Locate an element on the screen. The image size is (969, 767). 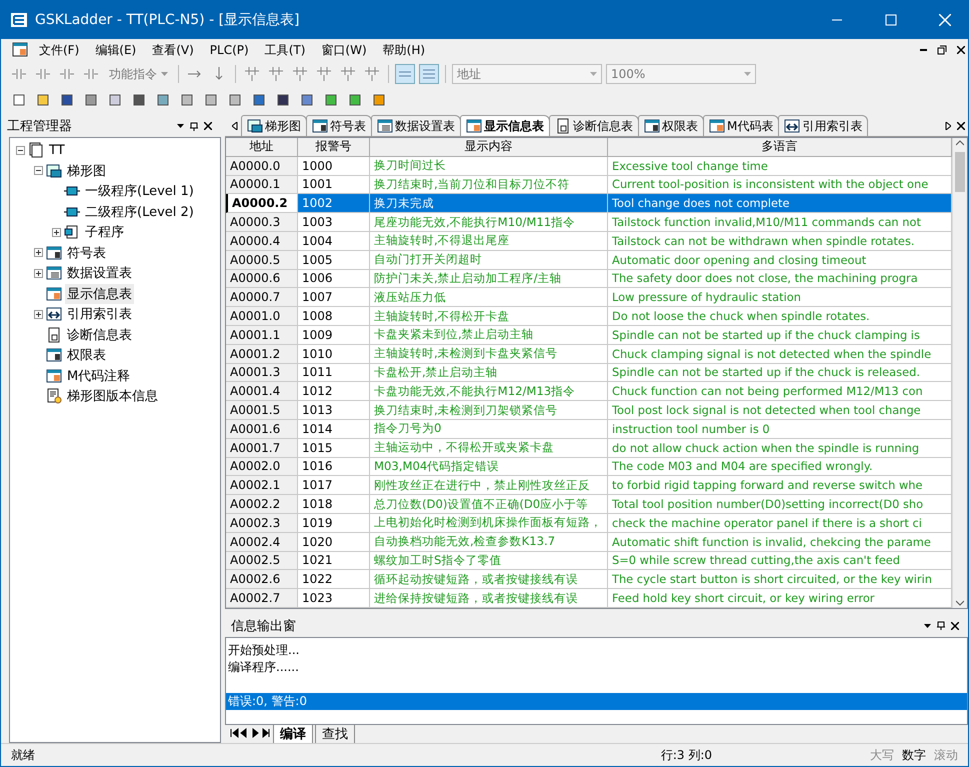
table-cell: 总刀位数(D0)设置值不正确(D0应小于等 is located at coordinates (489, 504).